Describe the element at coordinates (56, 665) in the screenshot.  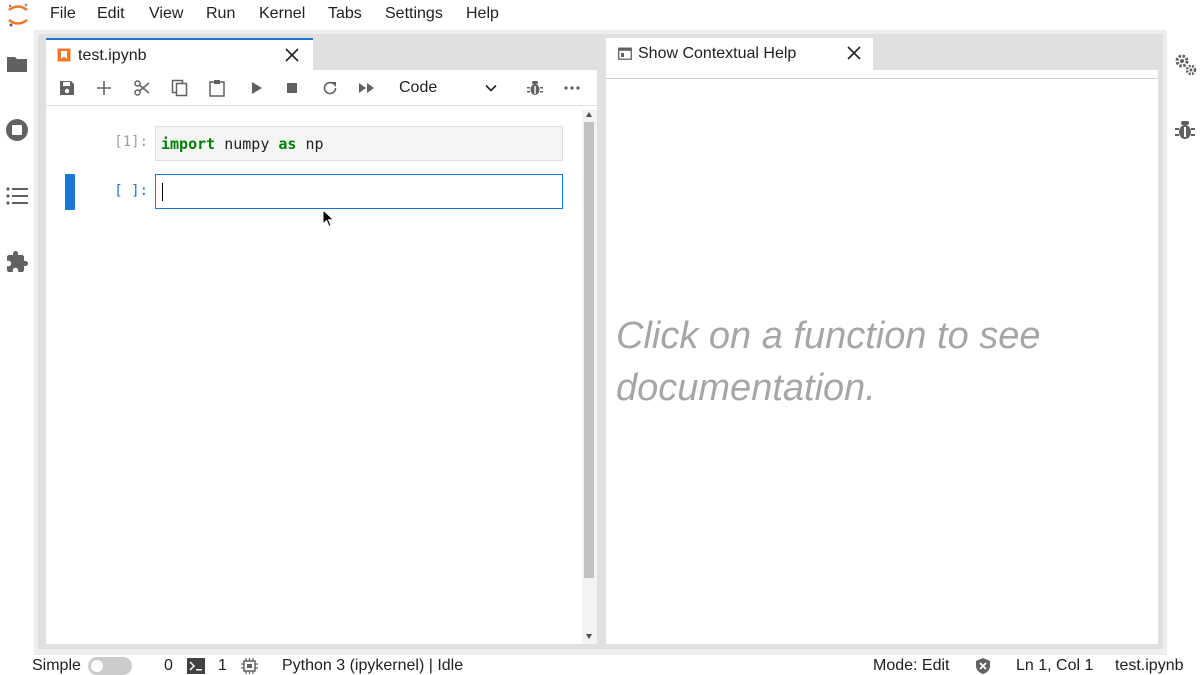
I see `simple-mode-label: Simple` at that location.